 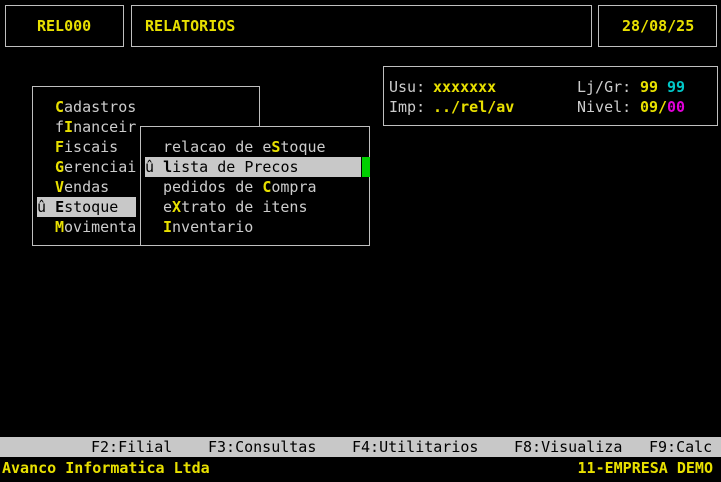 What do you see at coordinates (366, 167) in the screenshot?
I see `text-cursor` at bounding box center [366, 167].